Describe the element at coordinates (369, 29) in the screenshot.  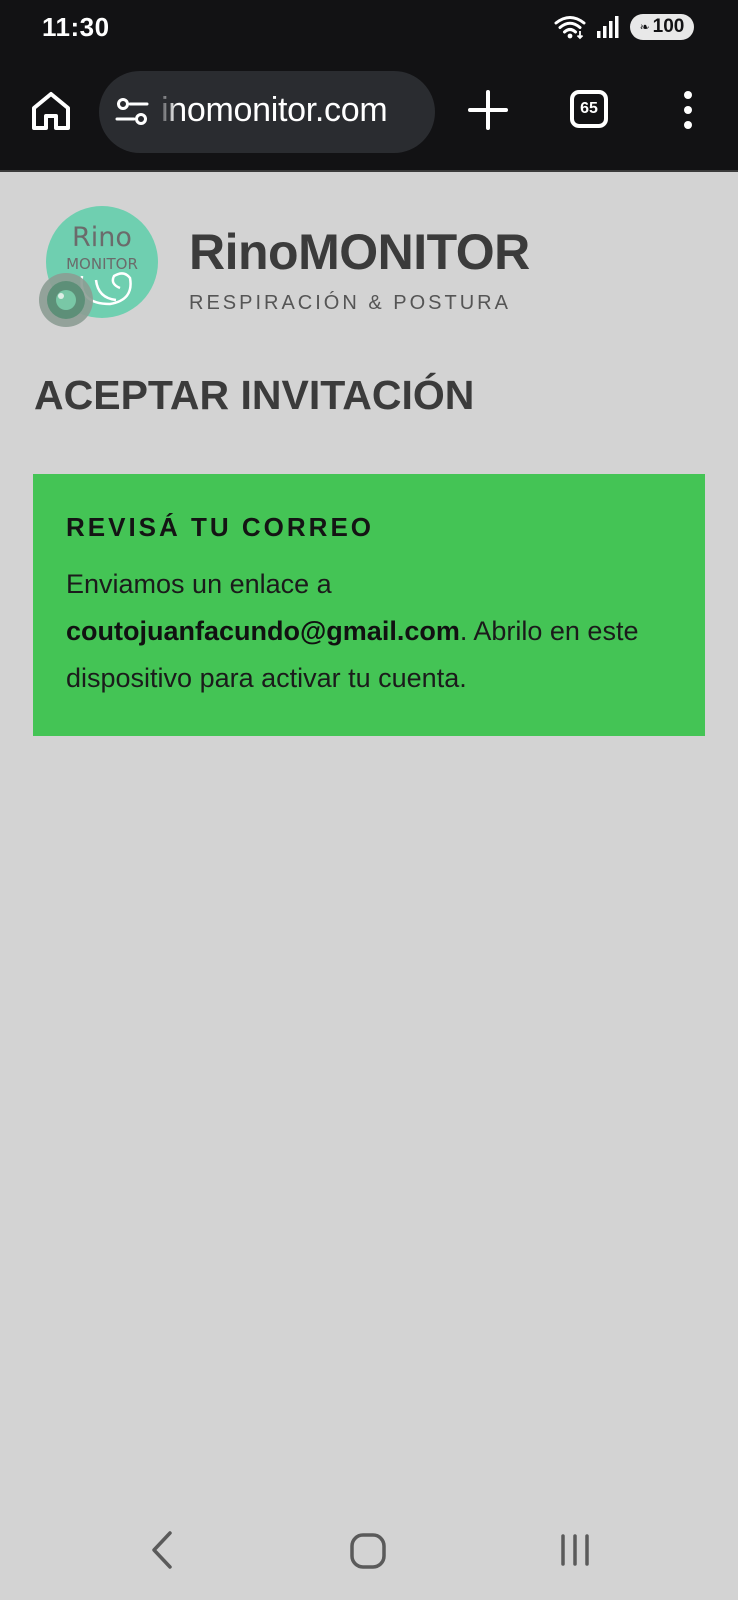
I see `status-bar: 11:30 ❧ 100` at that location.